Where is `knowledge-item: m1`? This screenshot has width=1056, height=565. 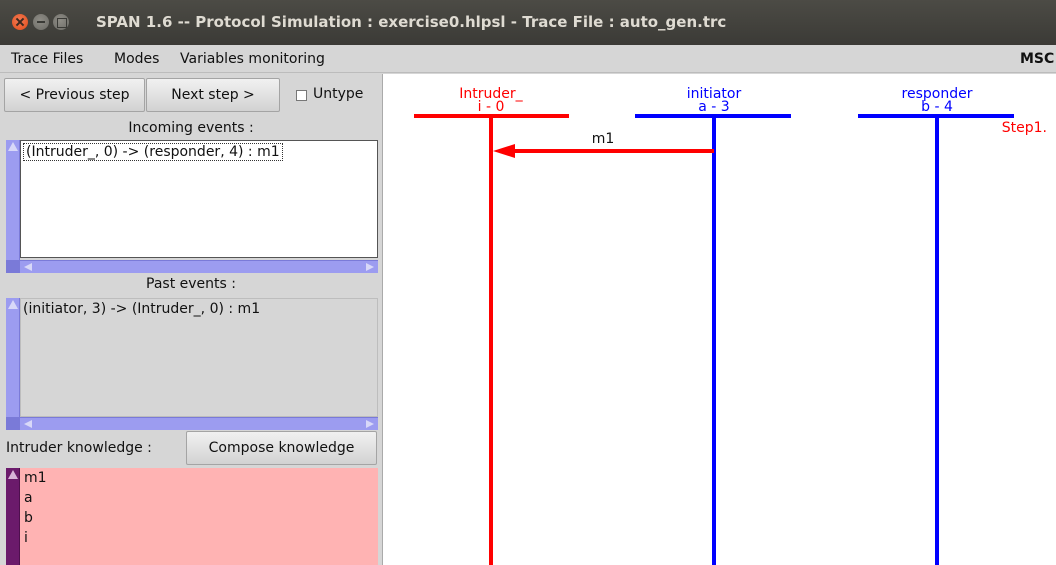
knowledge-item: m1 is located at coordinates (35, 478).